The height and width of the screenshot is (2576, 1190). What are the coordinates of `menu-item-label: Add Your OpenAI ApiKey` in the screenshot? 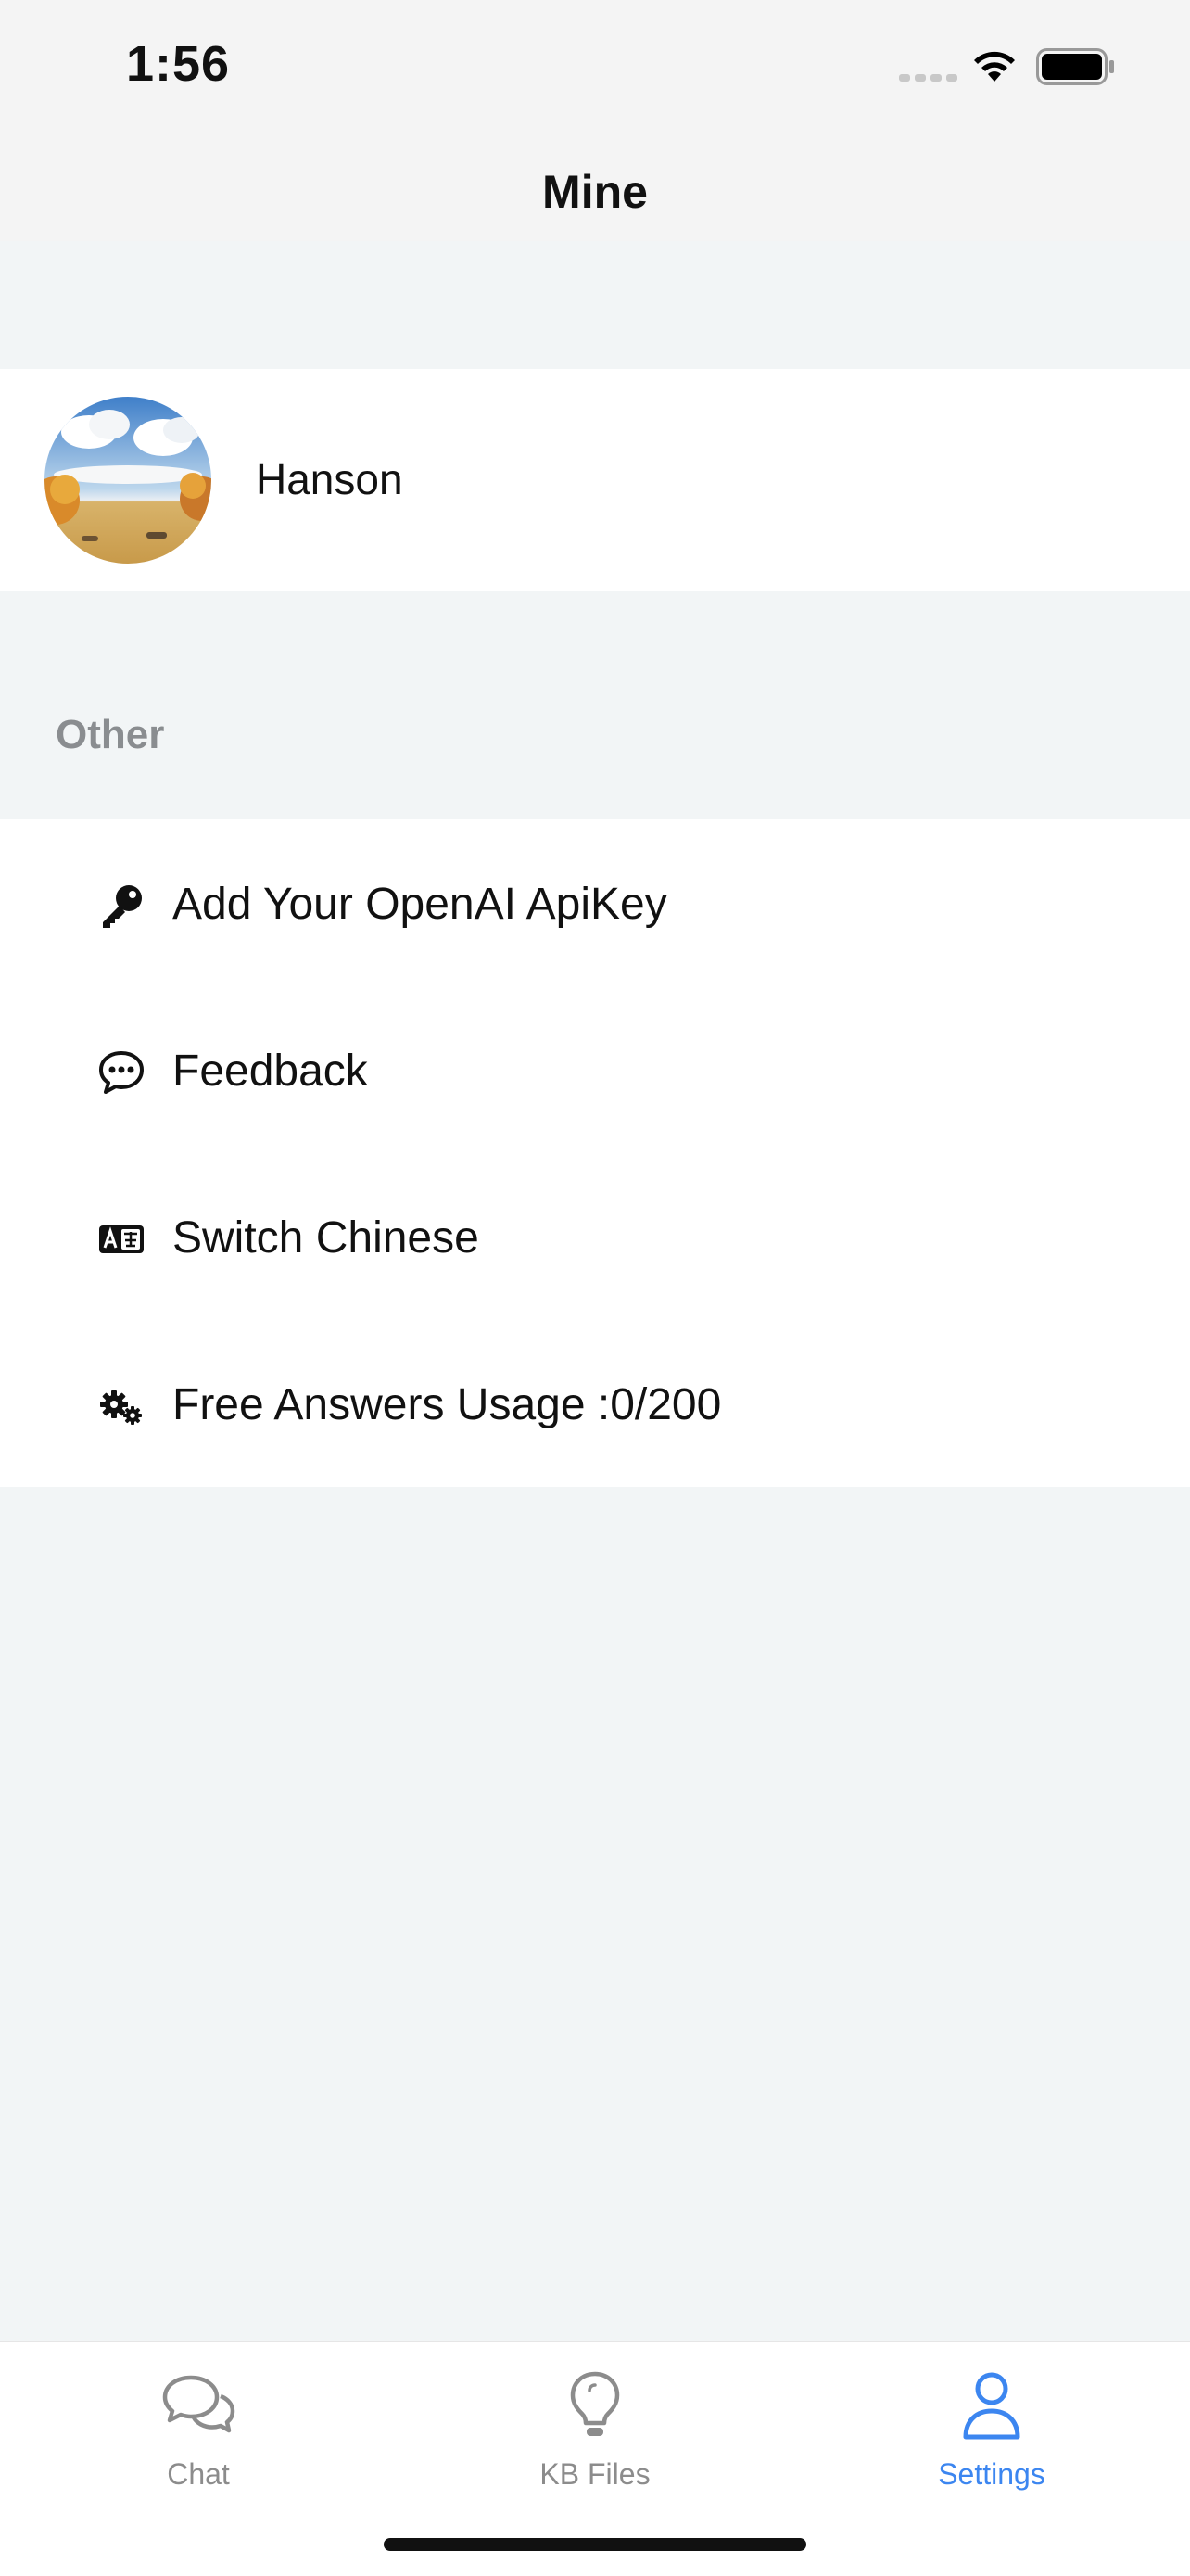 It's located at (419, 904).